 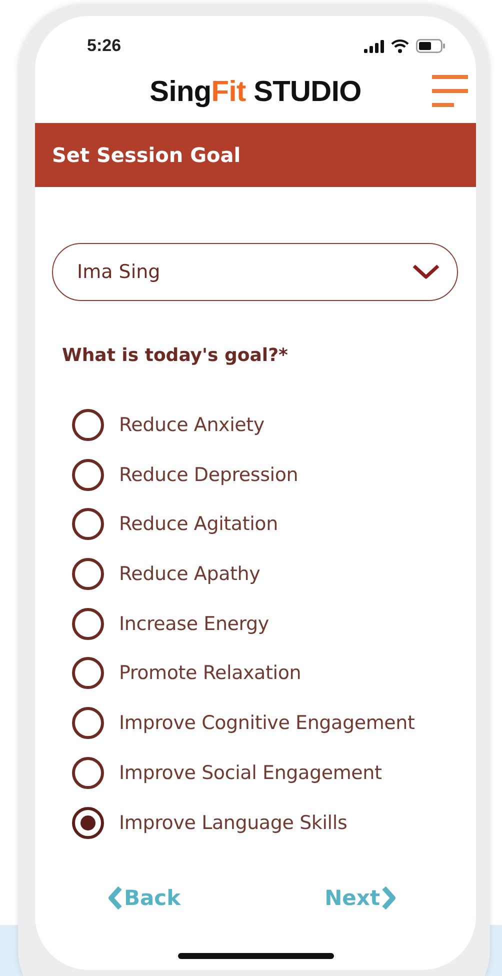 What do you see at coordinates (267, 723) in the screenshot?
I see `option-label: Improve Cognitive Engagement` at bounding box center [267, 723].